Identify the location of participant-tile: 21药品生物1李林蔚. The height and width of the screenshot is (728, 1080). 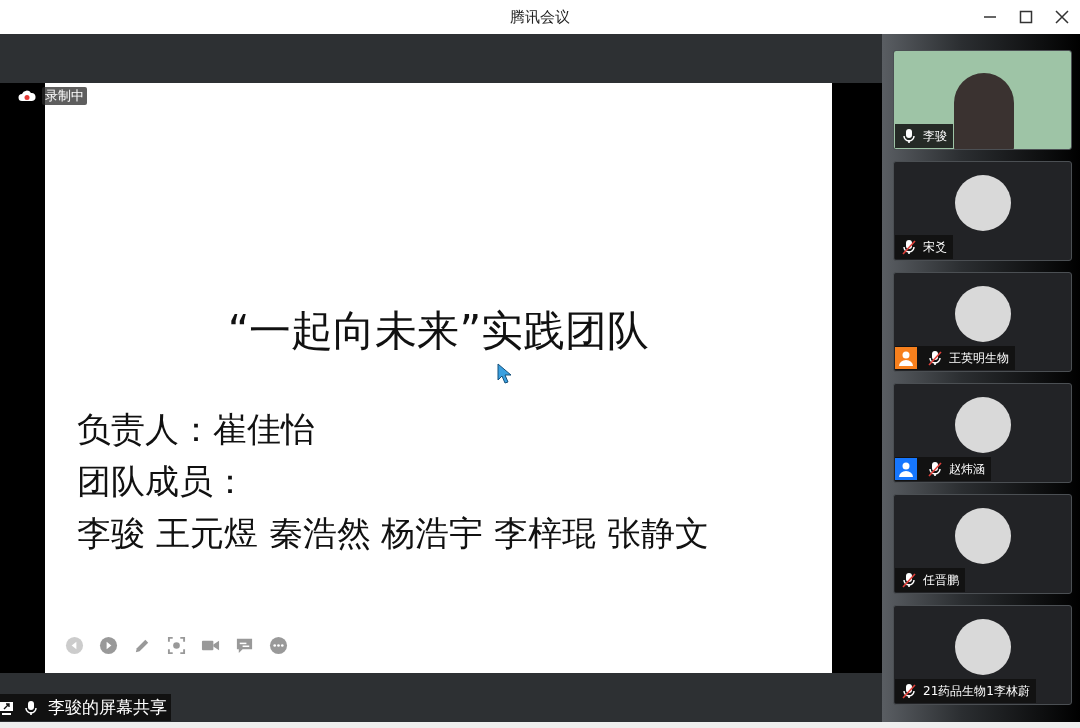
(982, 655).